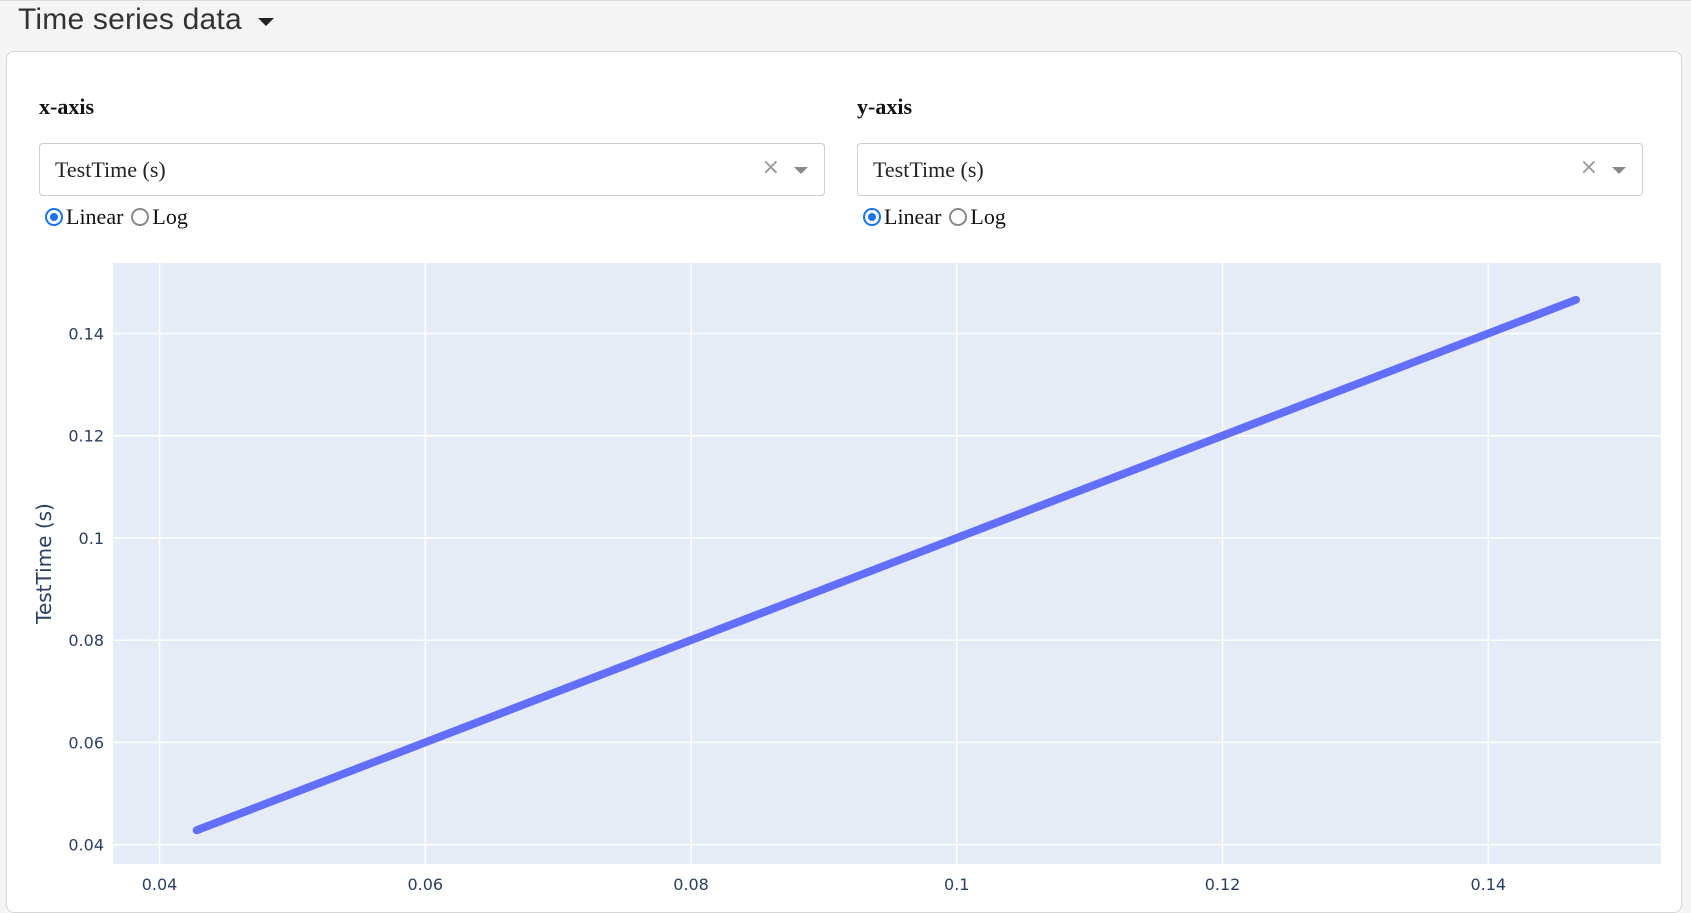 The width and height of the screenshot is (1691, 913). I want to click on section-title: Time series data, so click(130, 19).